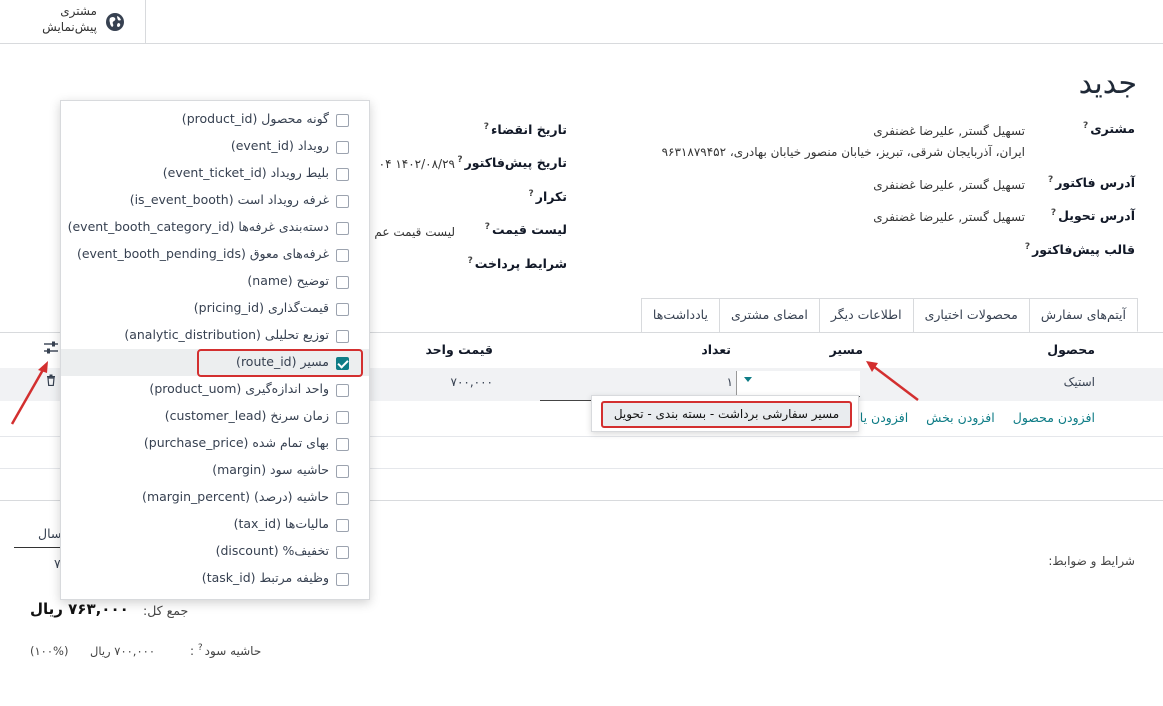 This screenshot has height=706, width=1163. I want to click on tab-optional-products: محصولات اختیاری, so click(971, 315).